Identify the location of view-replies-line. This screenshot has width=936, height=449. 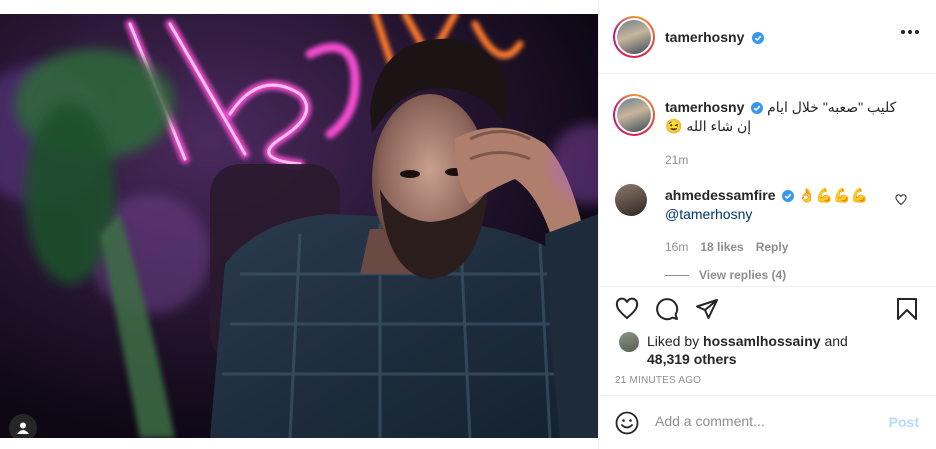
(677, 275).